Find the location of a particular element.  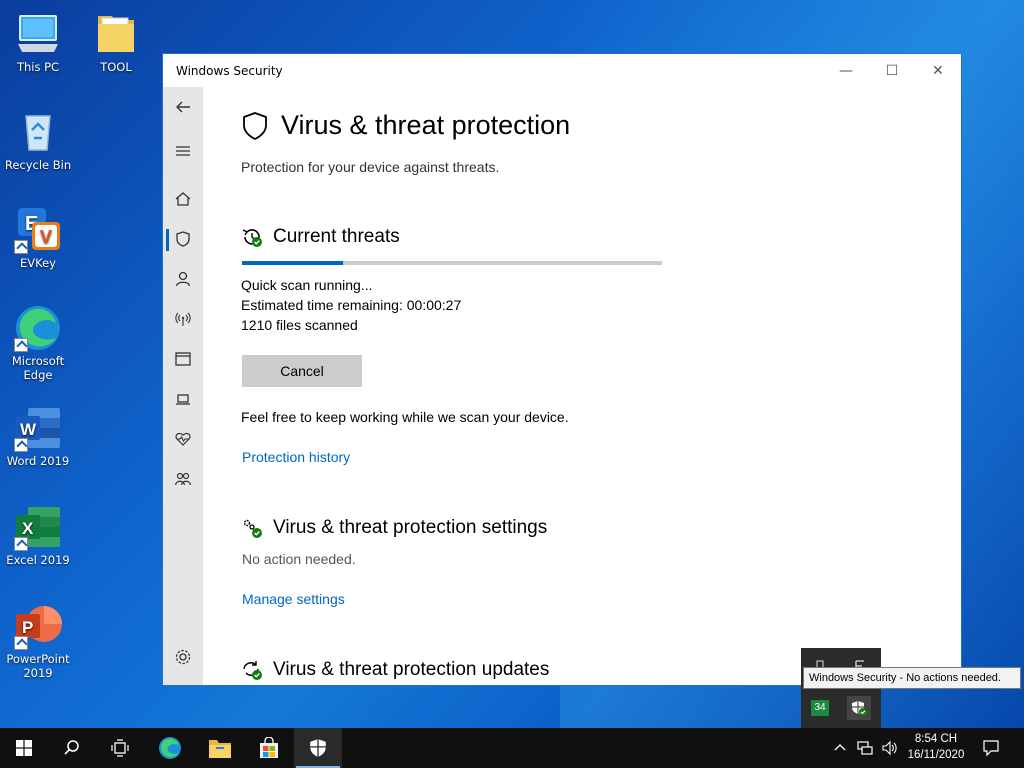

tray-overflow-chevron is located at coordinates (840, 748).